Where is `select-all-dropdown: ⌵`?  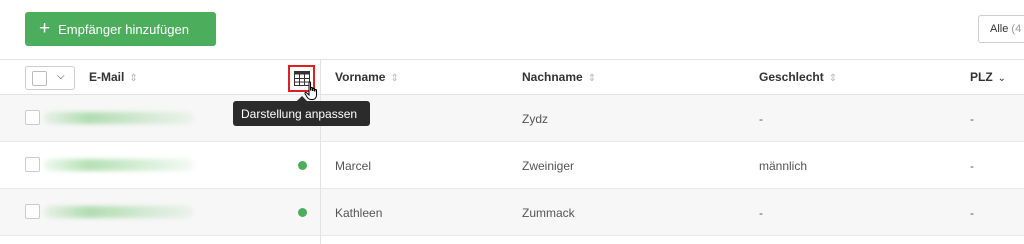
select-all-dropdown: ⌵ is located at coordinates (50, 78).